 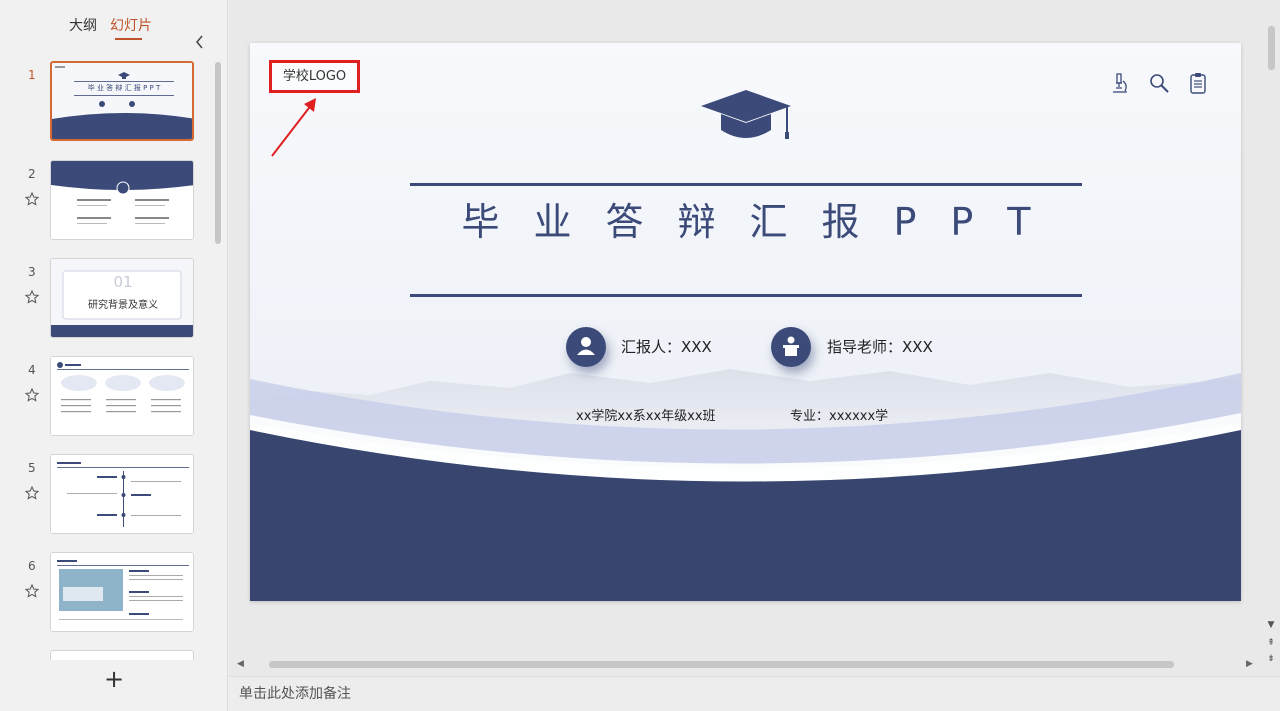 What do you see at coordinates (32, 468) in the screenshot?
I see `slide-number: 5` at bounding box center [32, 468].